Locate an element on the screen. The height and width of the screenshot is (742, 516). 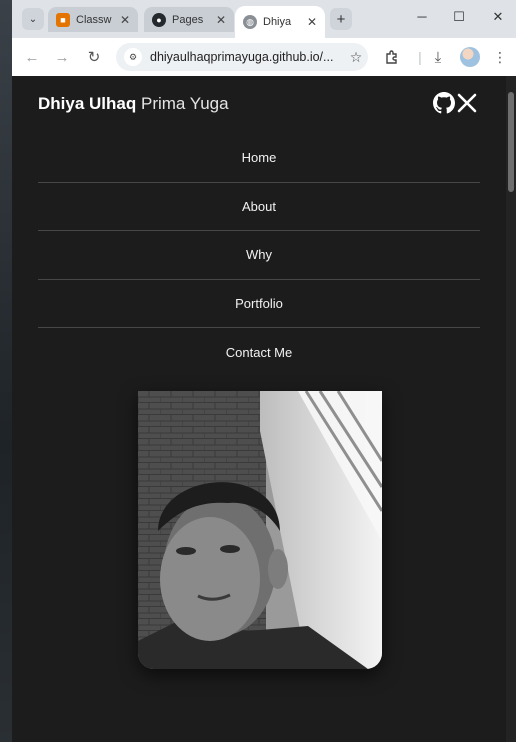
extensions-icon is located at coordinates (392, 57).